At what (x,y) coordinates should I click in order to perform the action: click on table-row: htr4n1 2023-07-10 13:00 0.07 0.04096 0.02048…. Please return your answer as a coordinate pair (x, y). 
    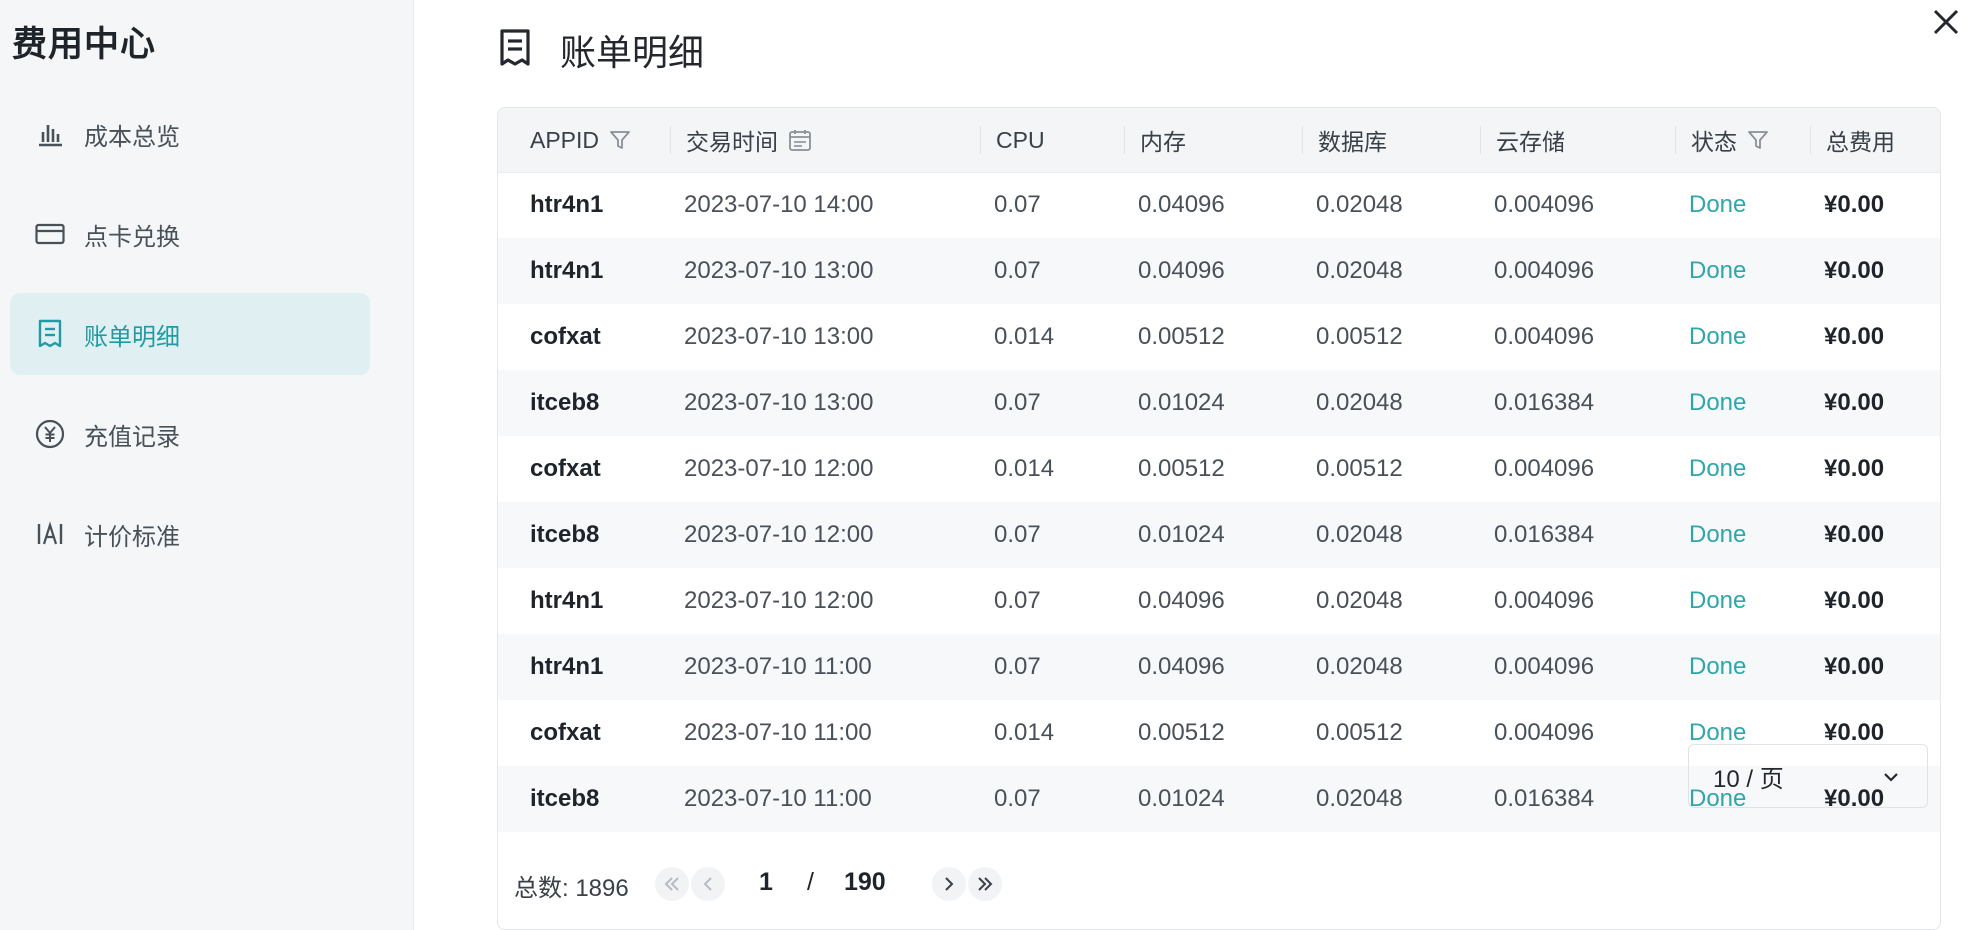
    Looking at the image, I should click on (1219, 271).